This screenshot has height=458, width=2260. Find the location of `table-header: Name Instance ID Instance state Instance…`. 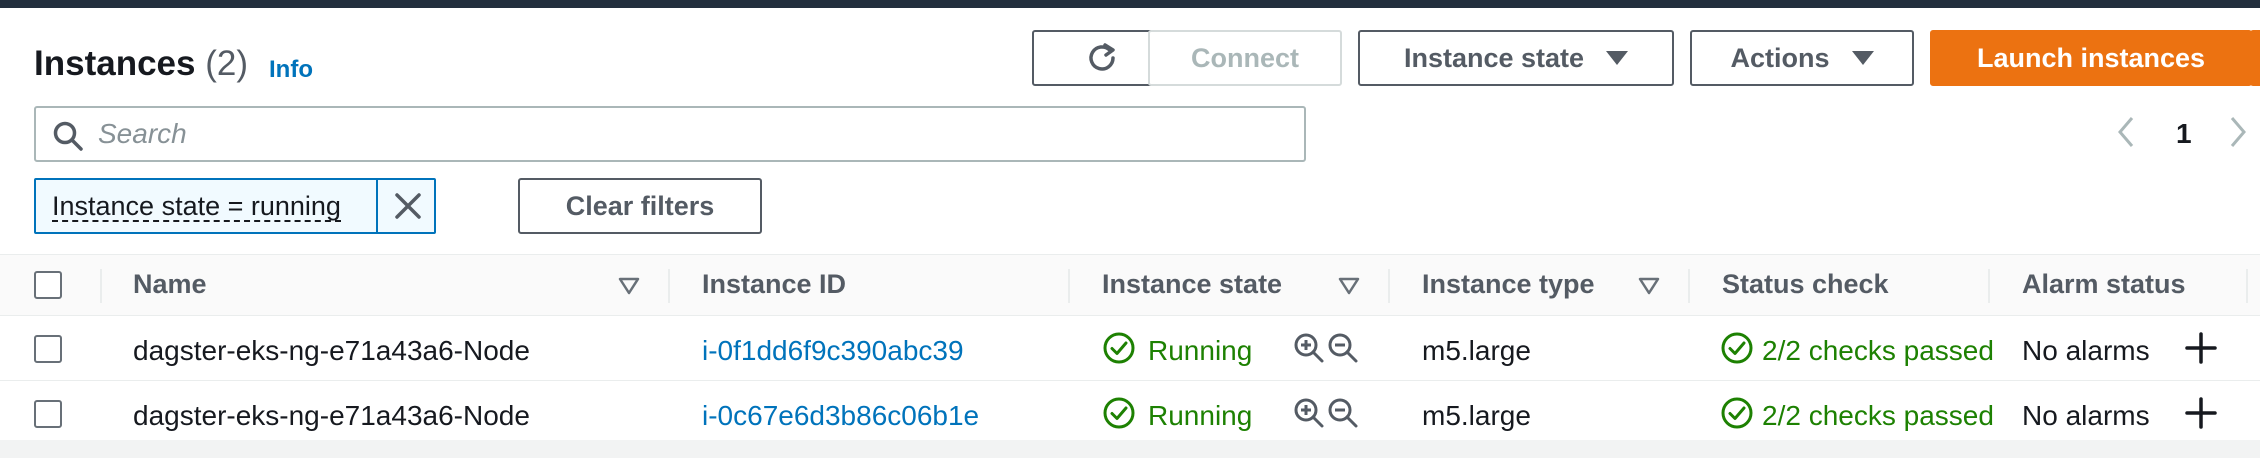

table-header: Name Instance ID Instance state Instance… is located at coordinates (1130, 285).